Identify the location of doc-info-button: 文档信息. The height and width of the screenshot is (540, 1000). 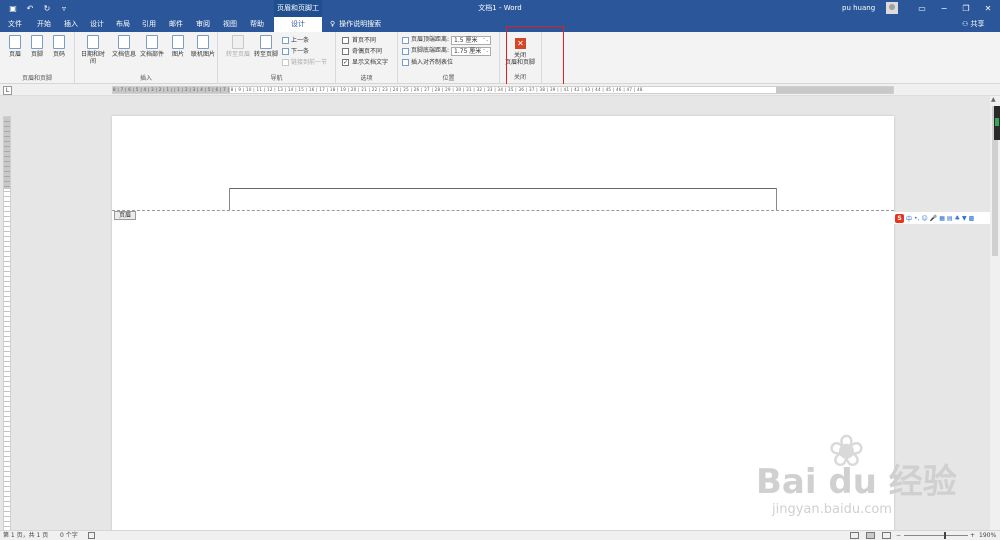
(124, 46).